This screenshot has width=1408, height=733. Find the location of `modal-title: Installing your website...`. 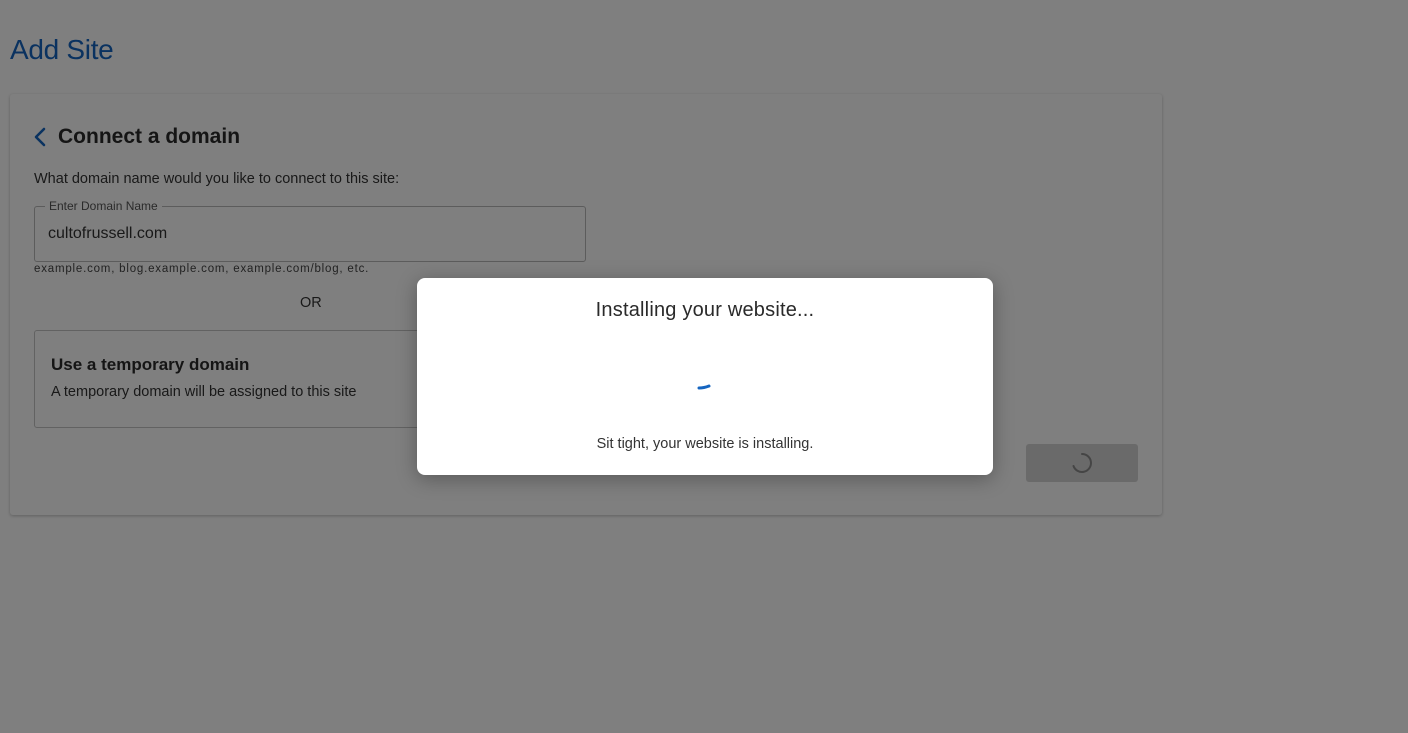

modal-title: Installing your website... is located at coordinates (705, 310).